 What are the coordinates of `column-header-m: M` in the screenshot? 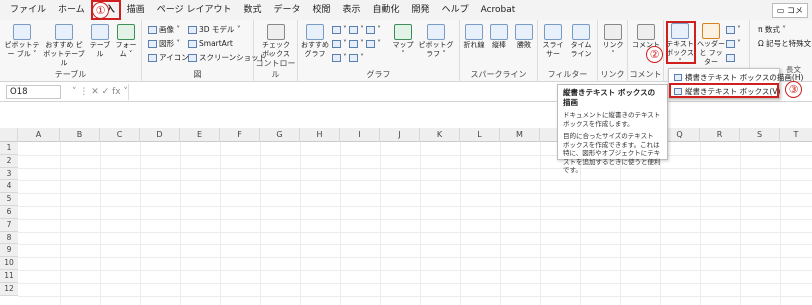 It's located at (520, 135).